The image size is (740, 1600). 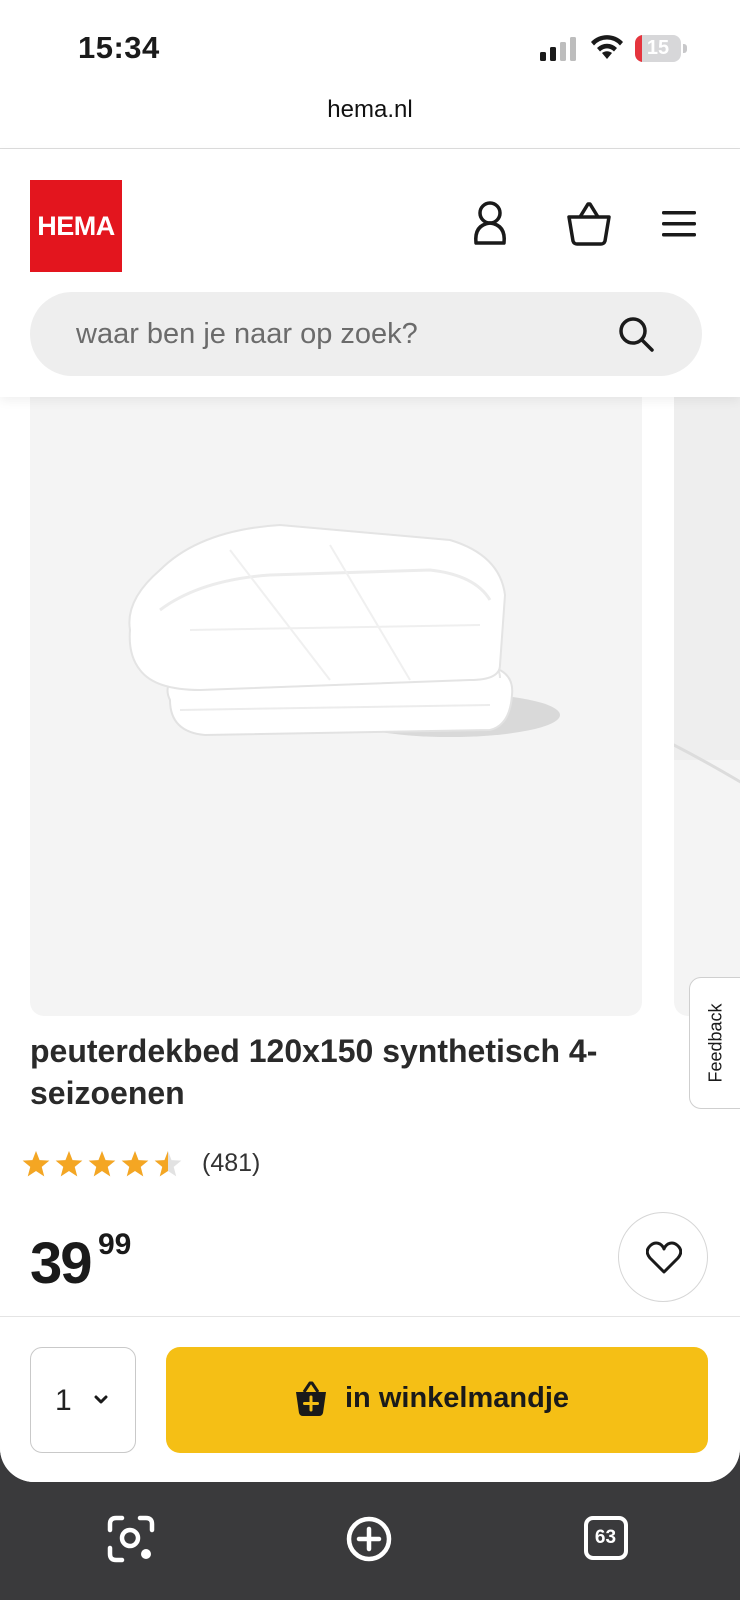 I want to click on battery-icon: 15, so click(x=661, y=48).